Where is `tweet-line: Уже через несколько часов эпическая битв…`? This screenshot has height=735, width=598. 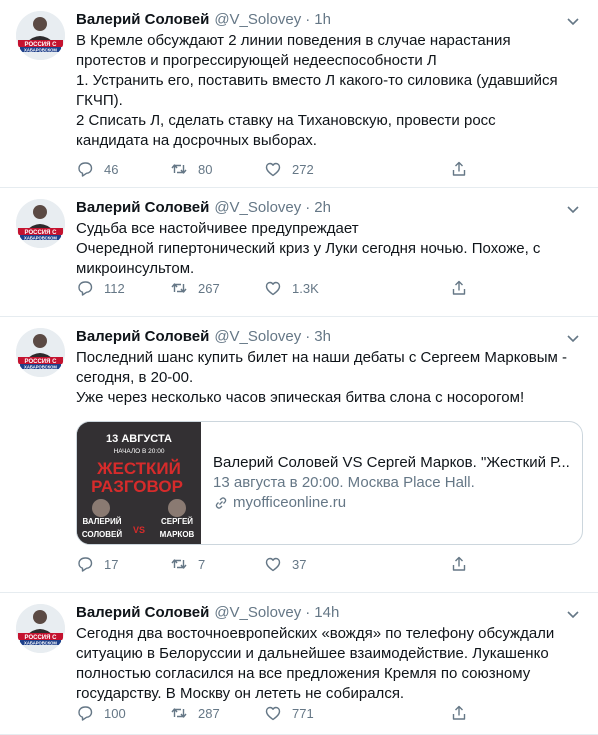
tweet-line: Уже через несколько часов эпическая битв… is located at coordinates (300, 397).